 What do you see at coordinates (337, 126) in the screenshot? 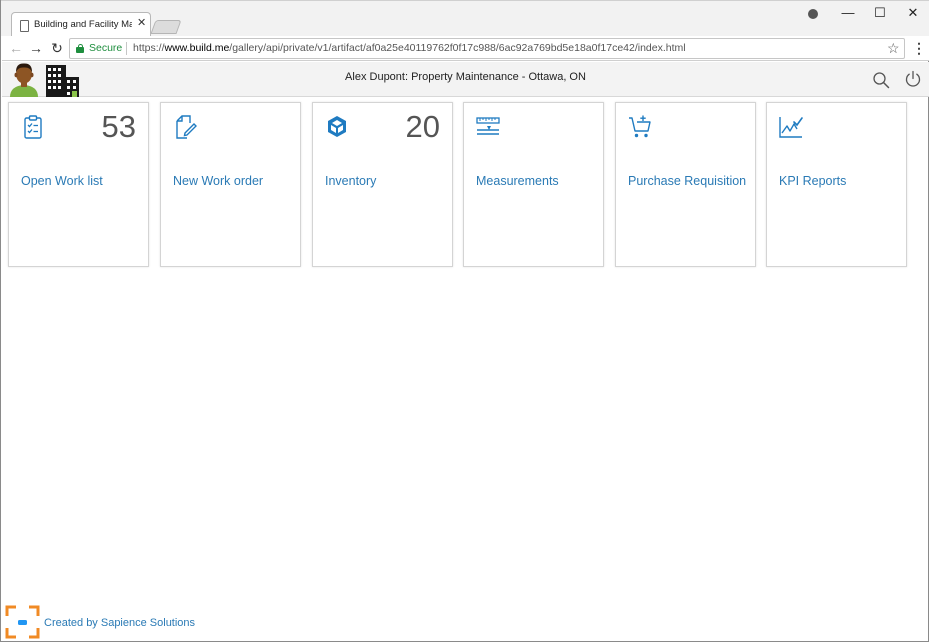
I see `inventory-cubes-icon` at bounding box center [337, 126].